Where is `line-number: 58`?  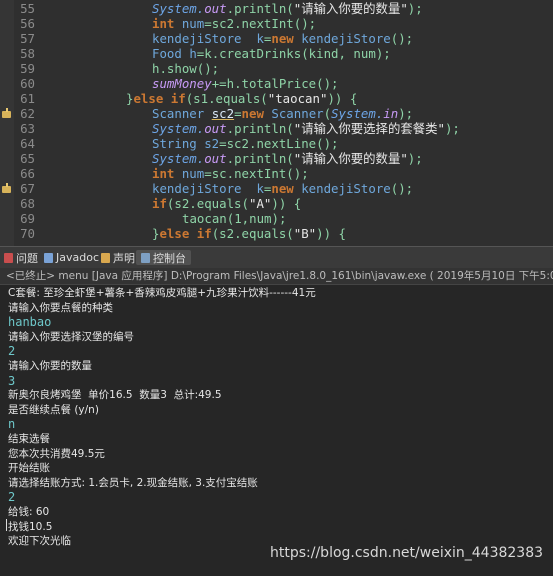 line-number: 58 is located at coordinates (27, 53).